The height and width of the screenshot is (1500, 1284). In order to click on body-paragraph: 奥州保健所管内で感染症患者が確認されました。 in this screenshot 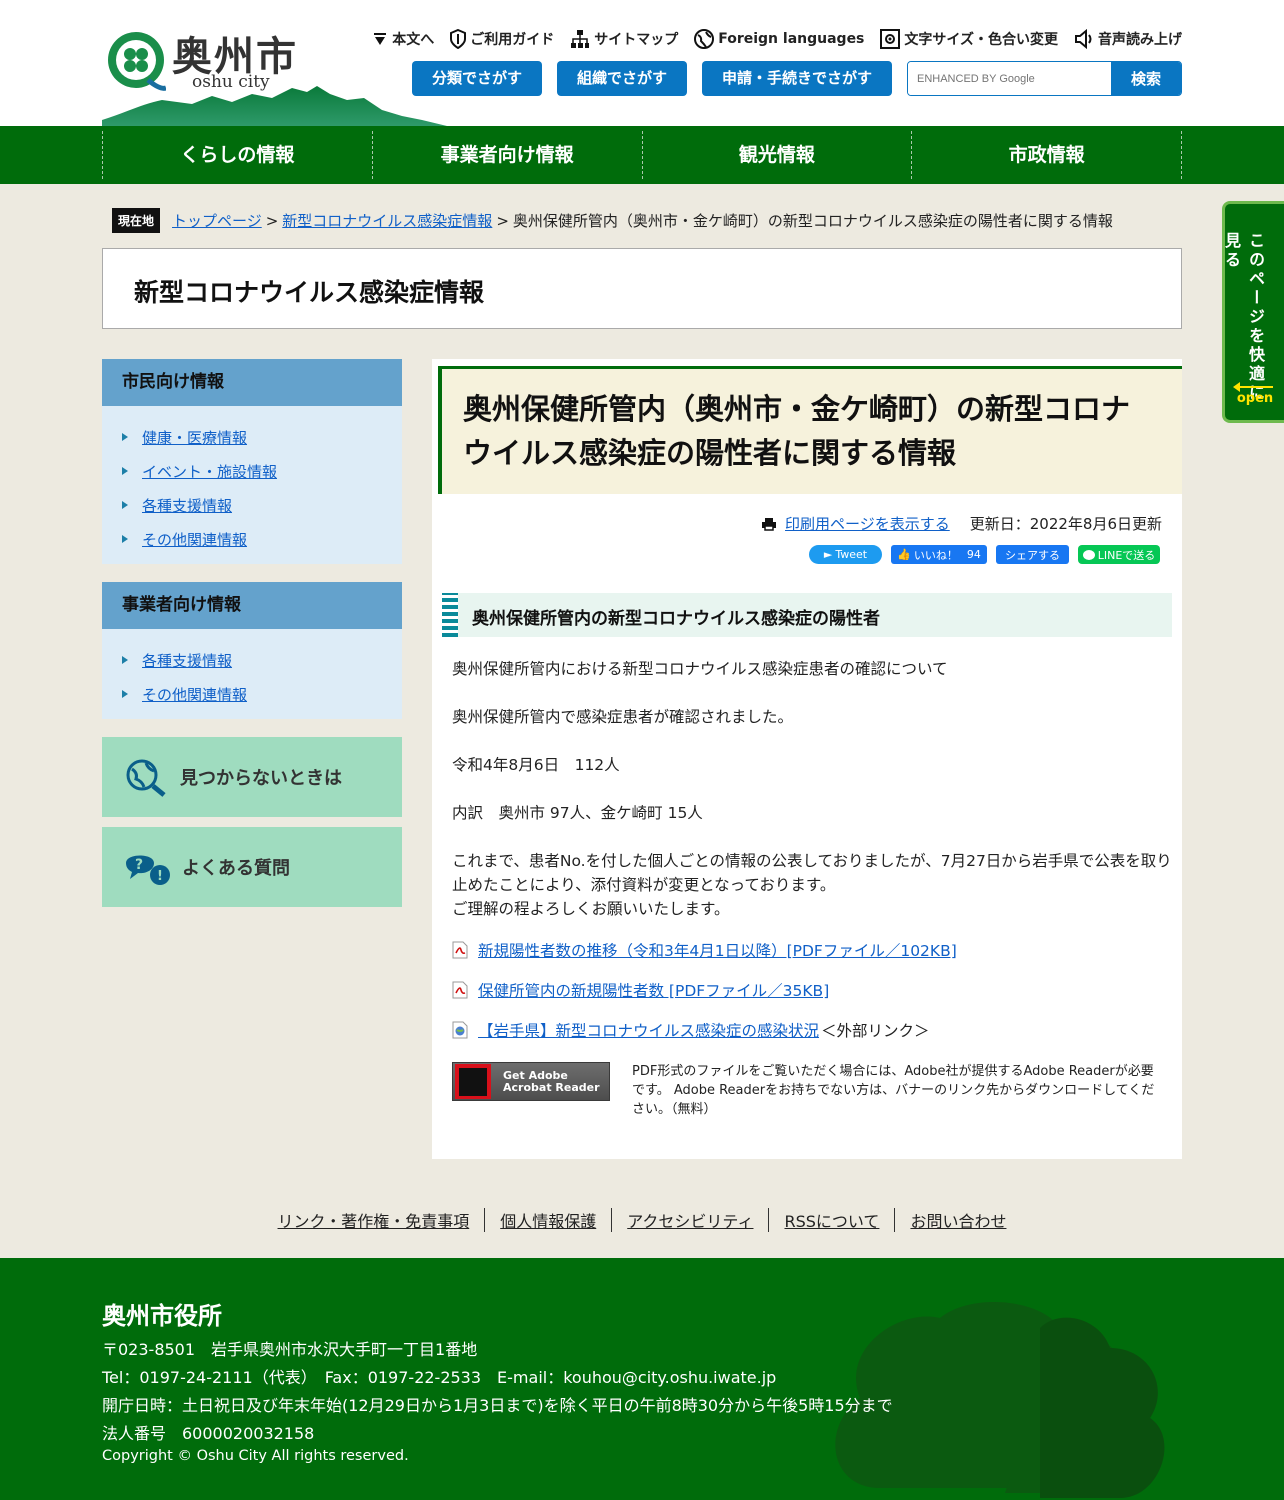, I will do `click(623, 717)`.